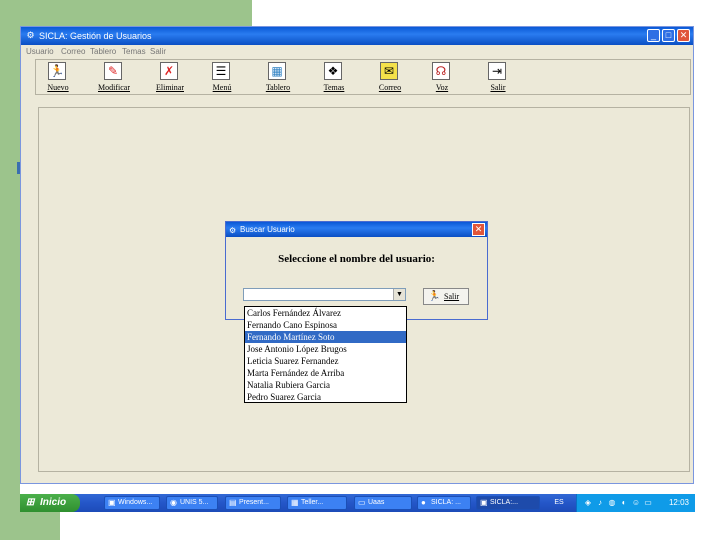  I want to click on toolbar-label: Nuevo, so click(58, 87).